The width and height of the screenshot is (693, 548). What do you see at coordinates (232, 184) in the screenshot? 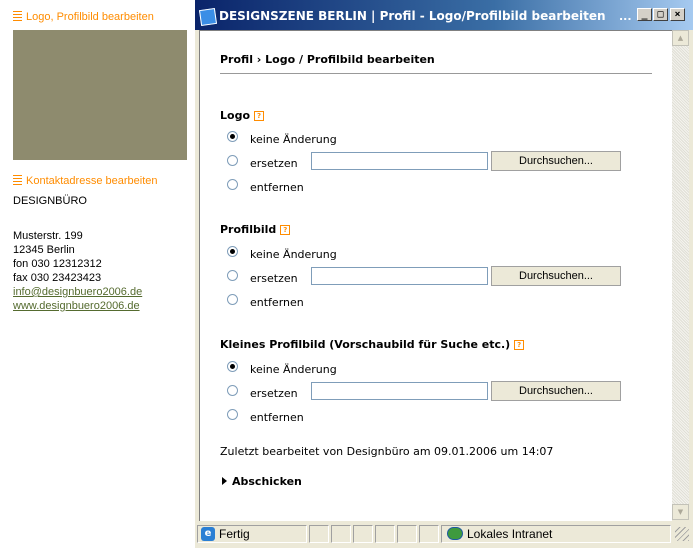
I see `logo-remove-radio` at bounding box center [232, 184].